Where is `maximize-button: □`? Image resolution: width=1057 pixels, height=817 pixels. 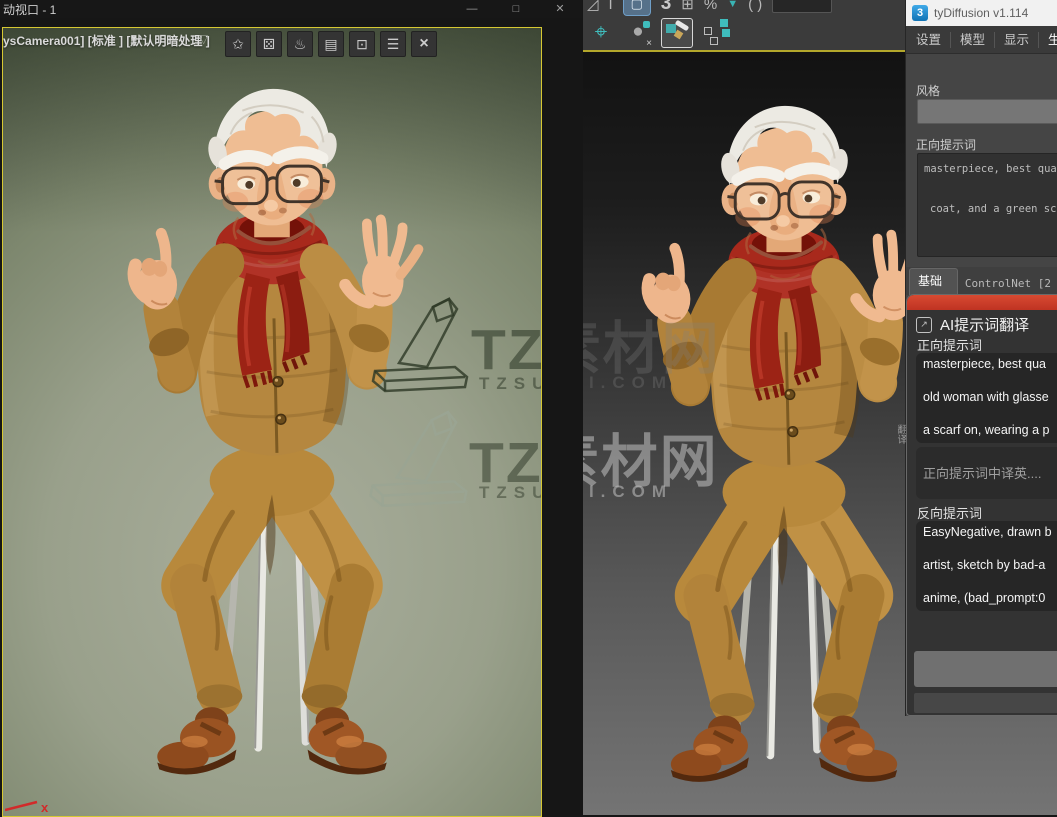 maximize-button: □ is located at coordinates (516, 9).